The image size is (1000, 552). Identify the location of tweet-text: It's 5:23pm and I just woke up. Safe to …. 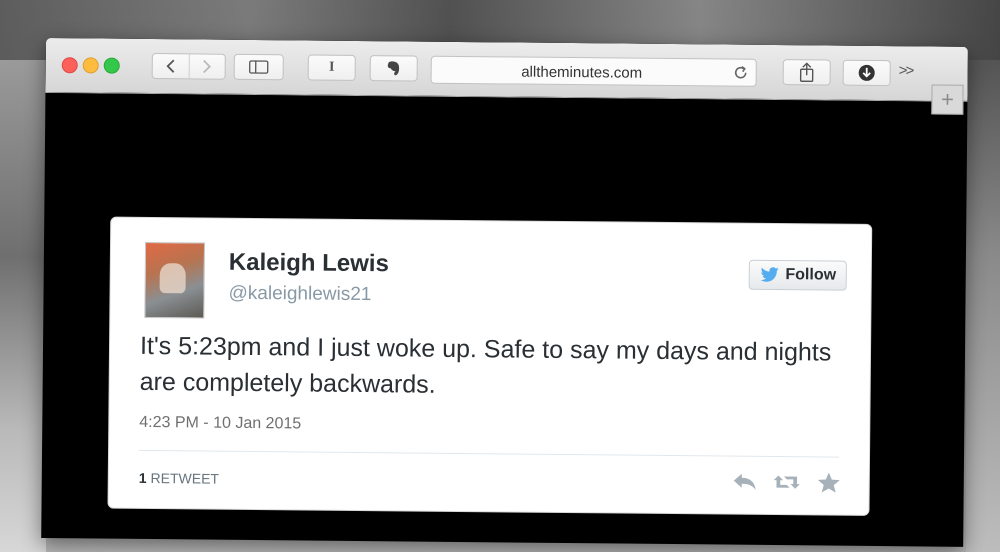
(485, 365).